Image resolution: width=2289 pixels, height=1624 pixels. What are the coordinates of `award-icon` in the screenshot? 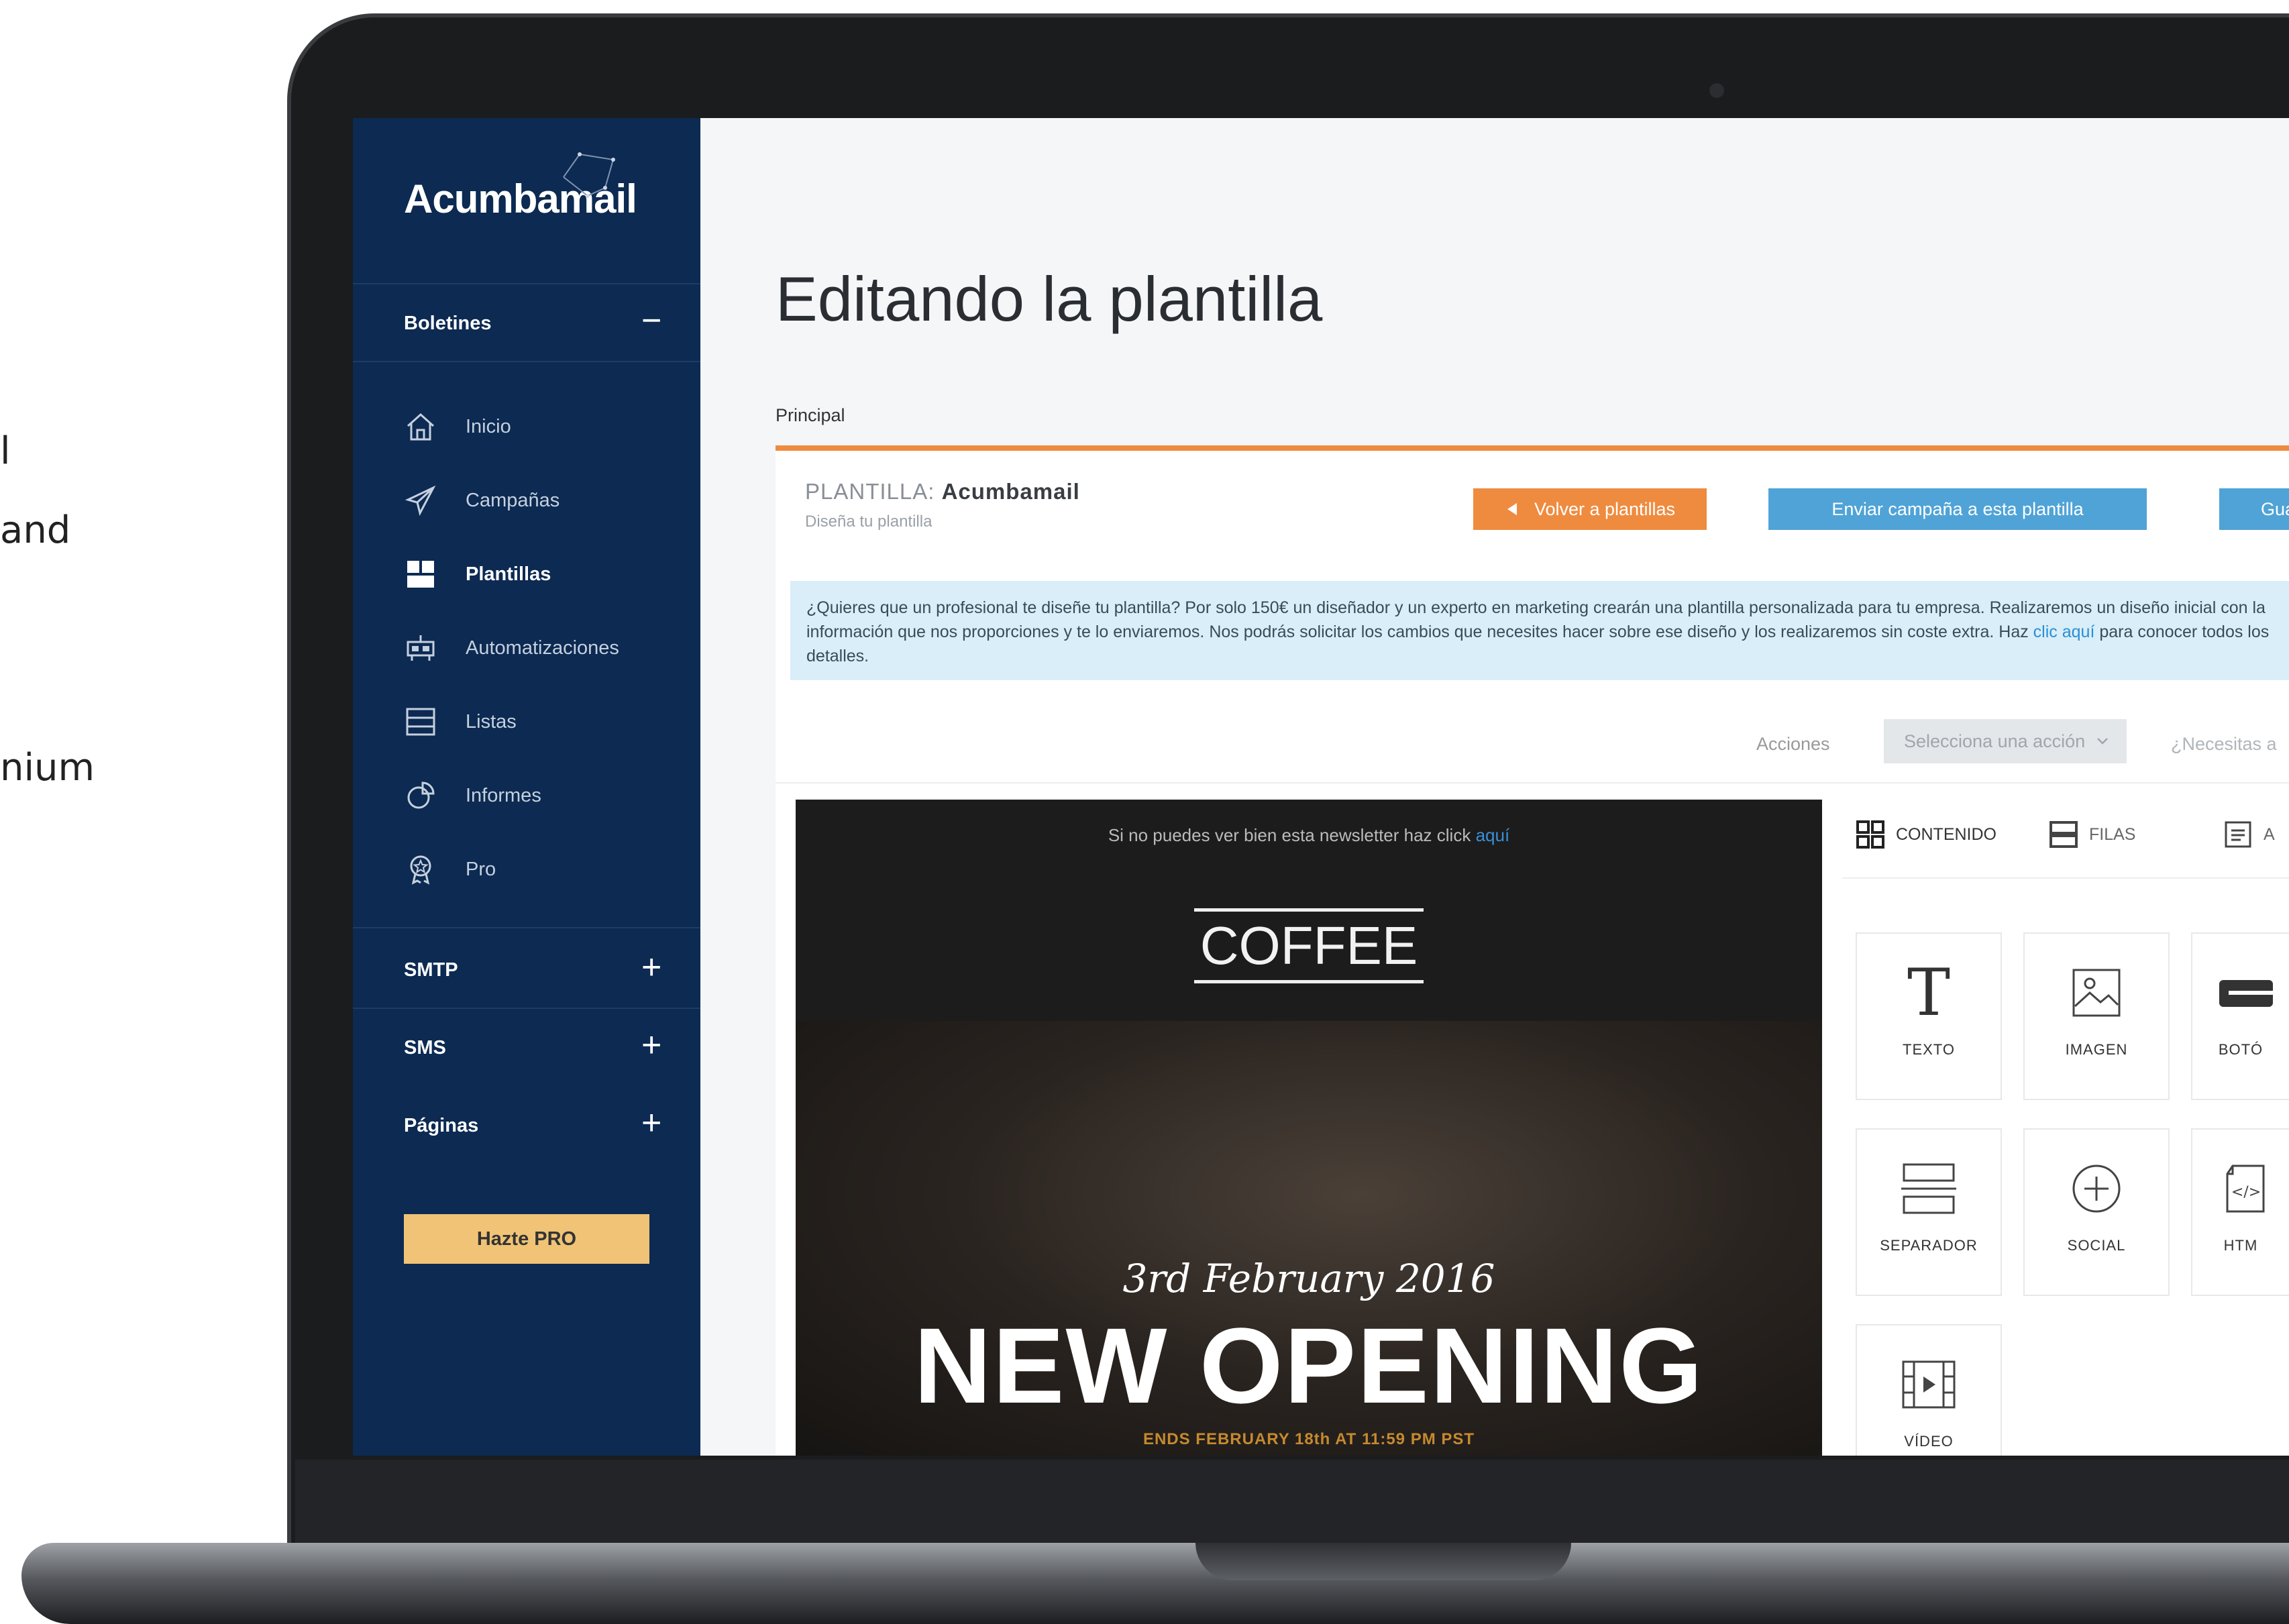 It's located at (420, 869).